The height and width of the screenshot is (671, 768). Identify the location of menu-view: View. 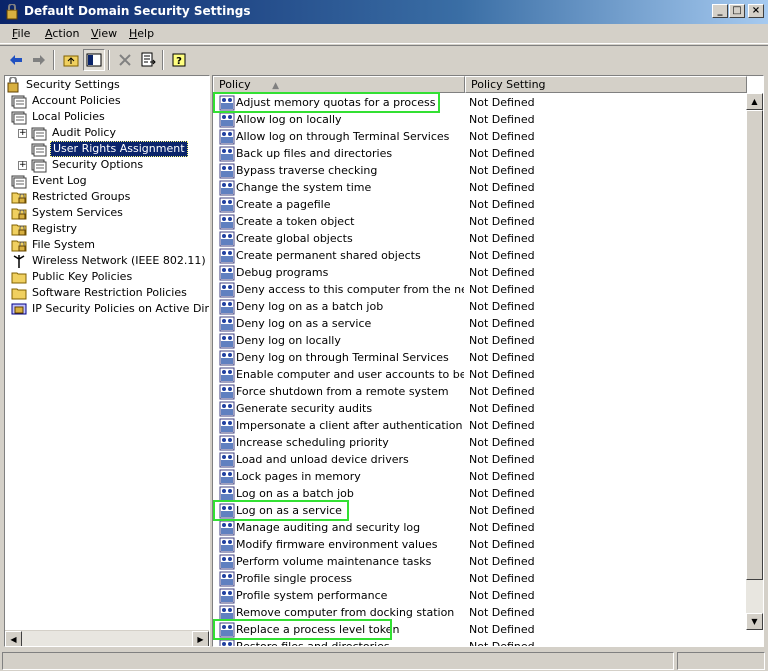
(104, 33).